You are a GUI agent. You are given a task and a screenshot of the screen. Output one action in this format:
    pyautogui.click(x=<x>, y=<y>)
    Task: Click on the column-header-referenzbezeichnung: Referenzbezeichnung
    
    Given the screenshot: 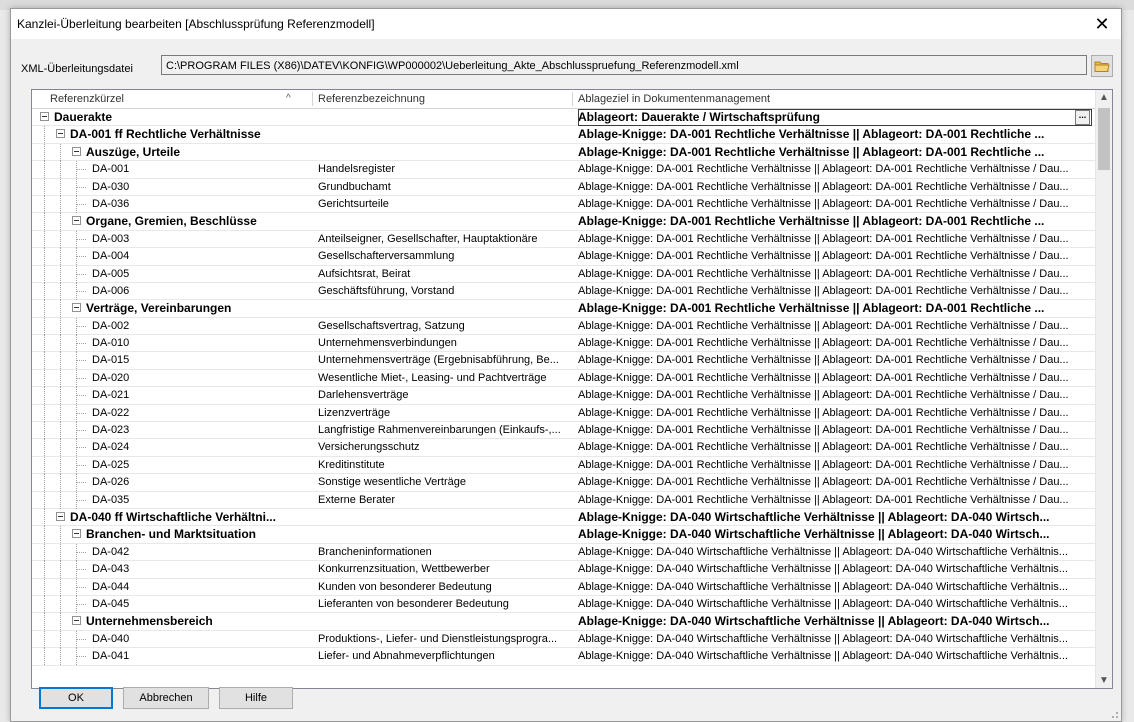 What is the action you would take?
    pyautogui.click(x=442, y=99)
    